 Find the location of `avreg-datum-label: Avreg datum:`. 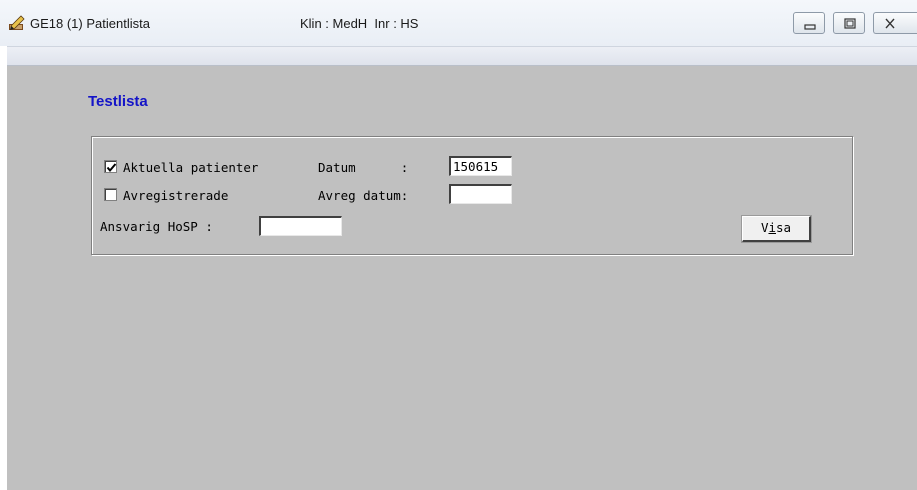

avreg-datum-label: Avreg datum: is located at coordinates (363, 195).